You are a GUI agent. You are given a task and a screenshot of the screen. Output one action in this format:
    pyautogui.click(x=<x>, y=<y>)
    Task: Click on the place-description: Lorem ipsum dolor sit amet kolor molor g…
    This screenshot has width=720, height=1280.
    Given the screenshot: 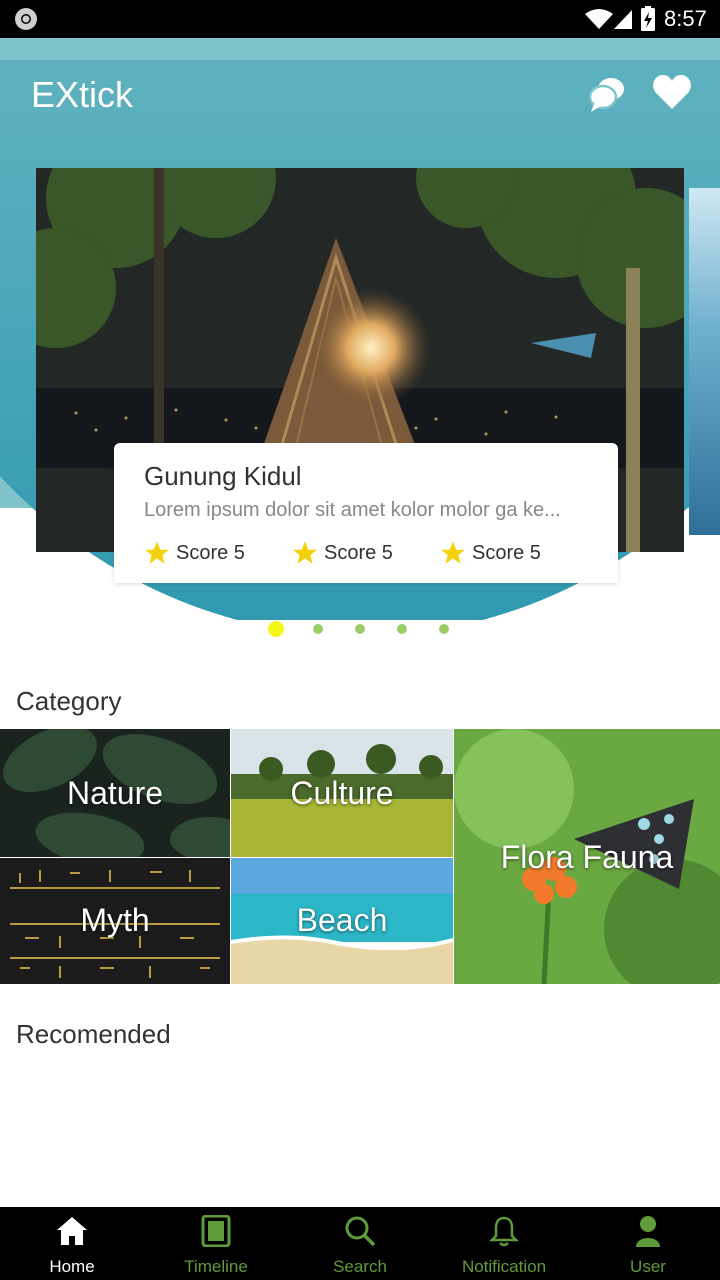 What is the action you would take?
    pyautogui.click(x=352, y=510)
    